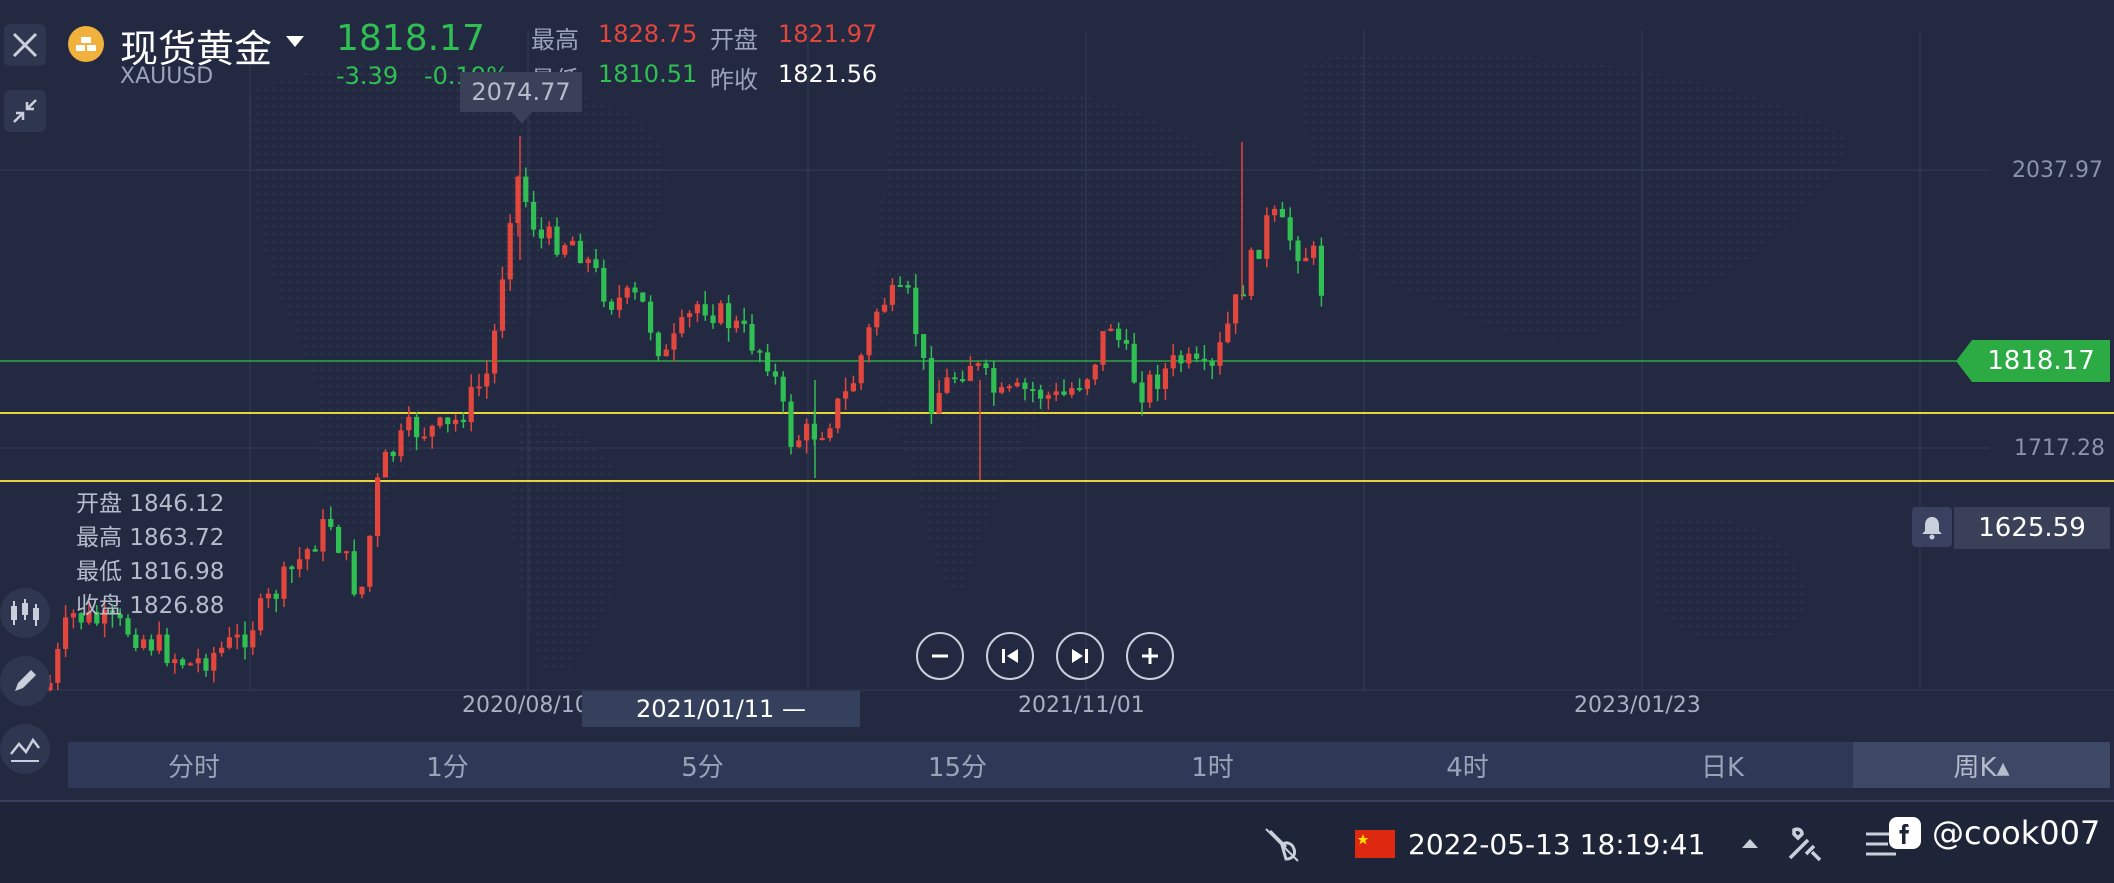 This screenshot has width=2114, height=883. Describe the element at coordinates (410, 38) in the screenshot. I see `last-price: 1818.17` at that location.